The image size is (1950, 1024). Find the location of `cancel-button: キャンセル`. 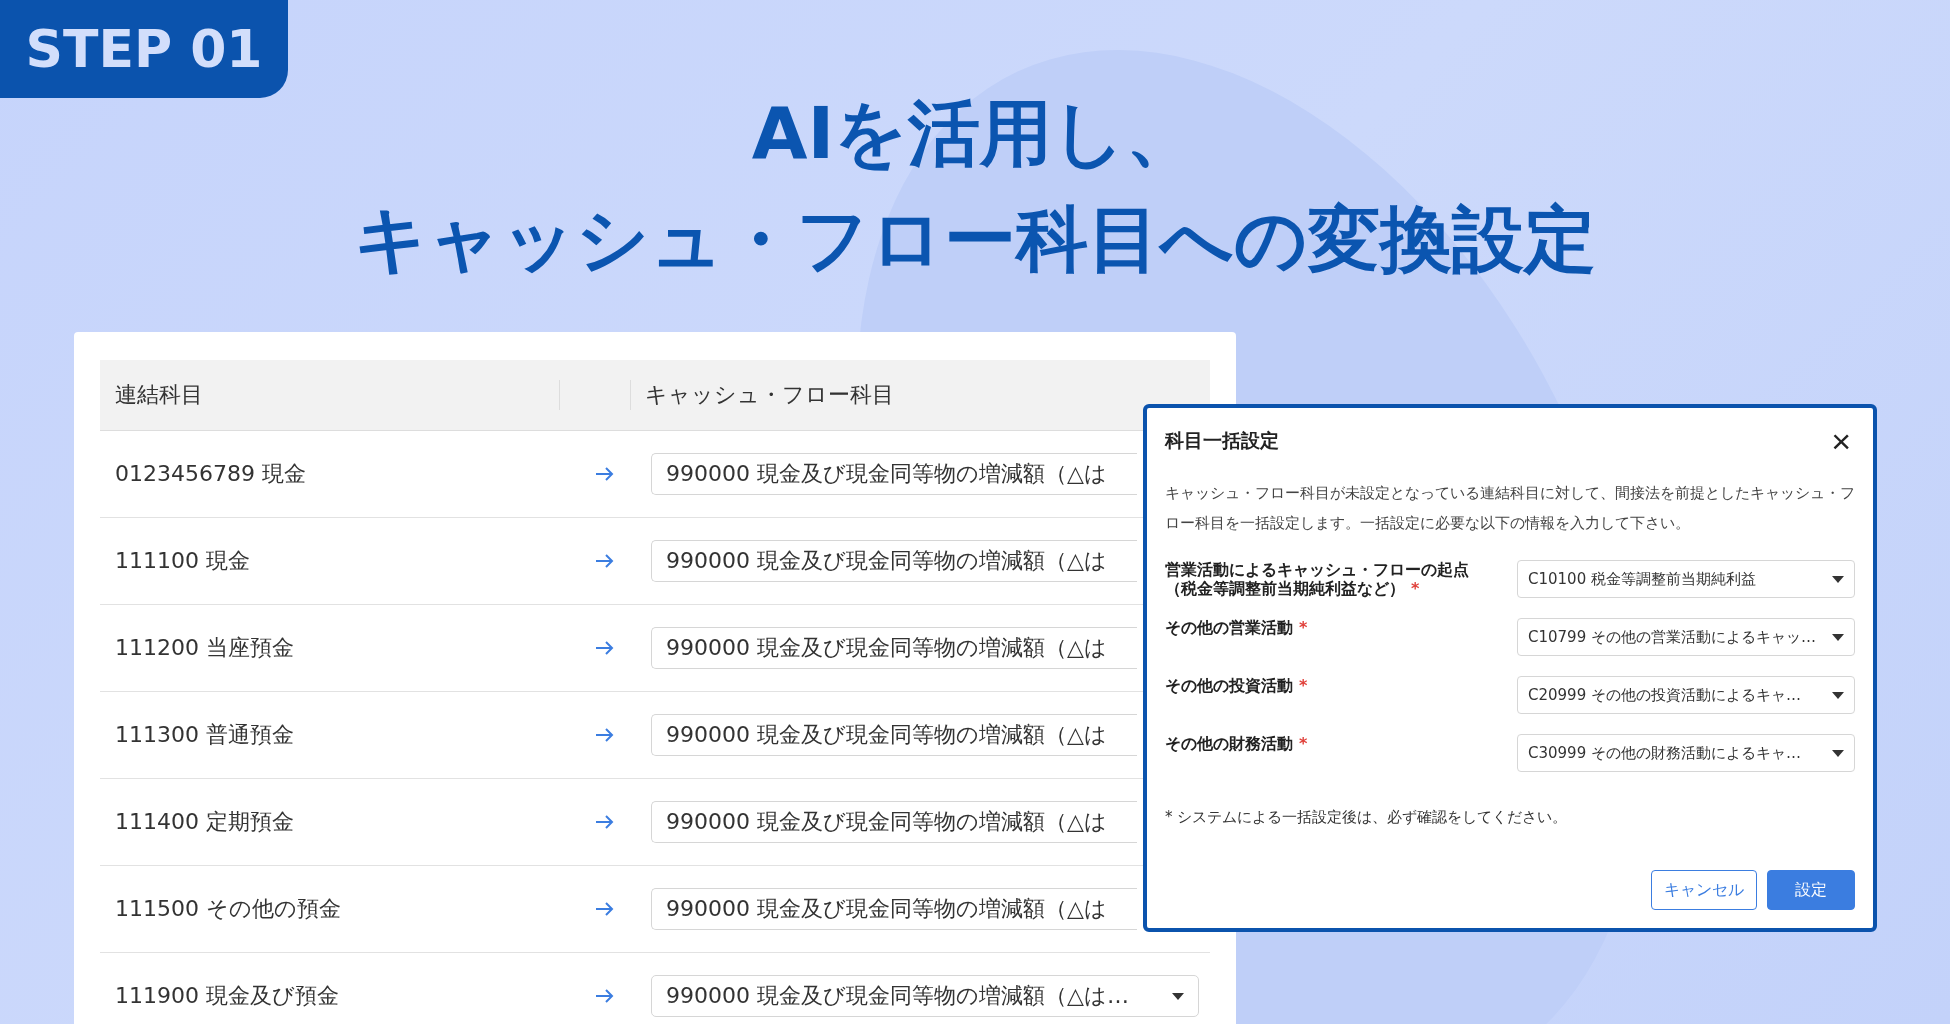

cancel-button: キャンセル is located at coordinates (1704, 890).